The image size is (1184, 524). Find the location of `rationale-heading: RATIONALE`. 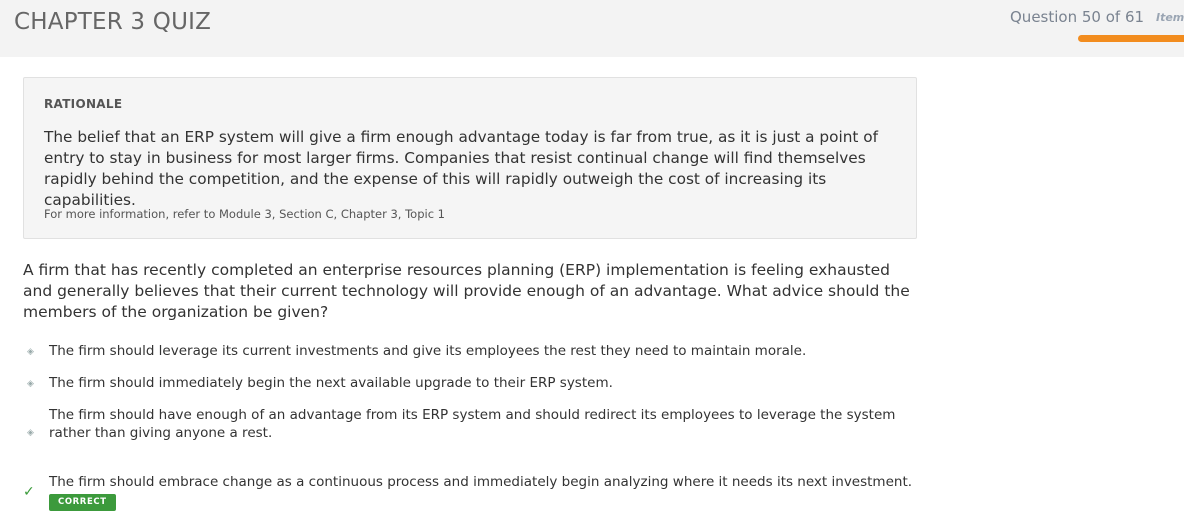

rationale-heading: RATIONALE is located at coordinates (83, 104).